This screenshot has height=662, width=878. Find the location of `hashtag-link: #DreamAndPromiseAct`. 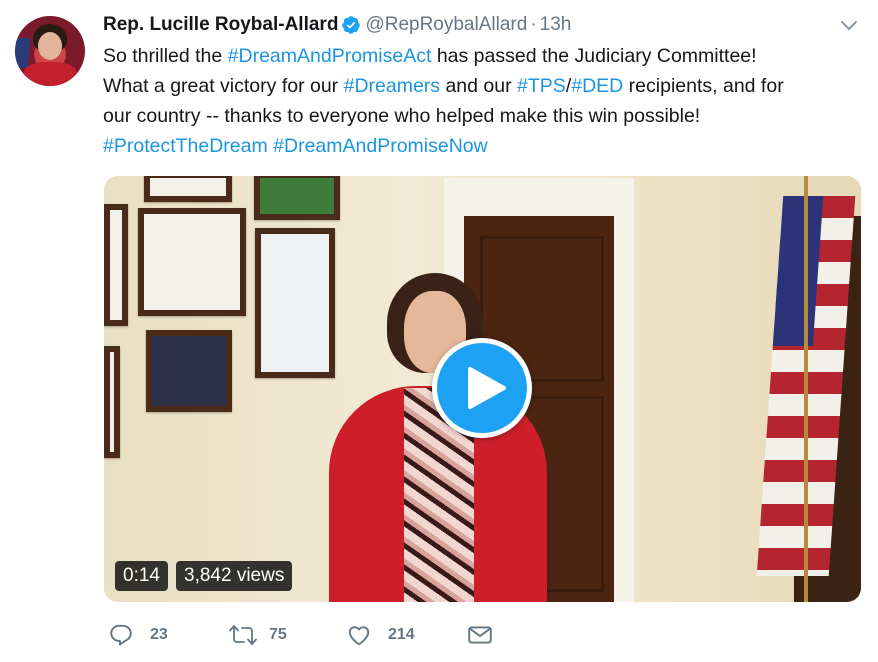

hashtag-link: #DreamAndPromiseAct is located at coordinates (330, 56).